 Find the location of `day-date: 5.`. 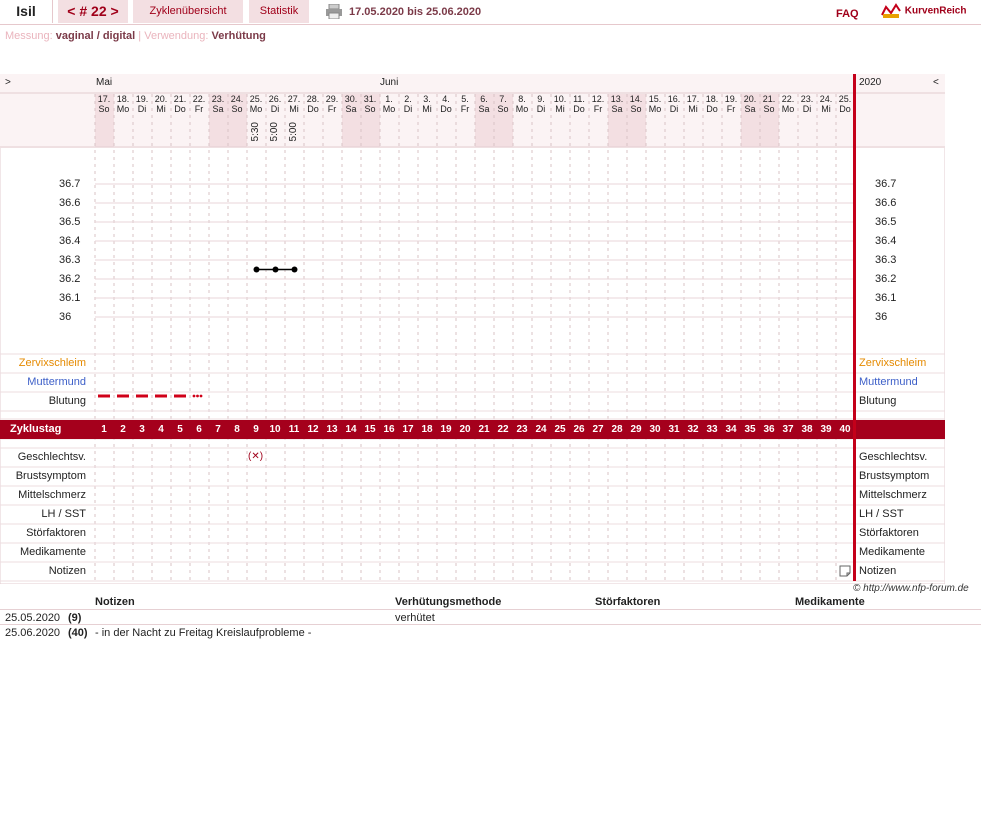

day-date: 5. is located at coordinates (465, 99).